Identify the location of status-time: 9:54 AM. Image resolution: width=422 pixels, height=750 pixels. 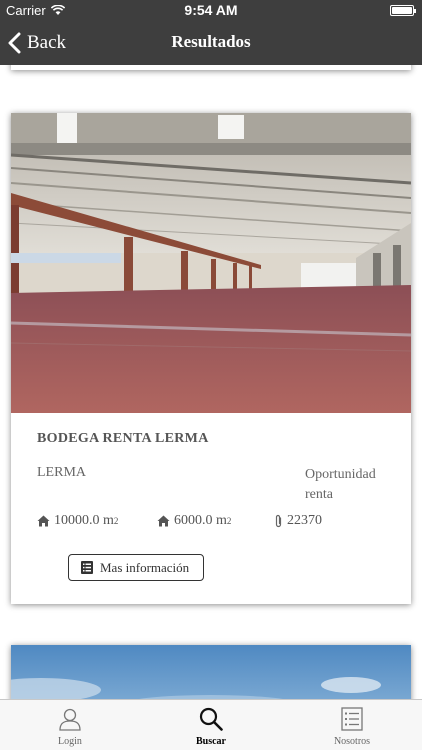
(211, 10).